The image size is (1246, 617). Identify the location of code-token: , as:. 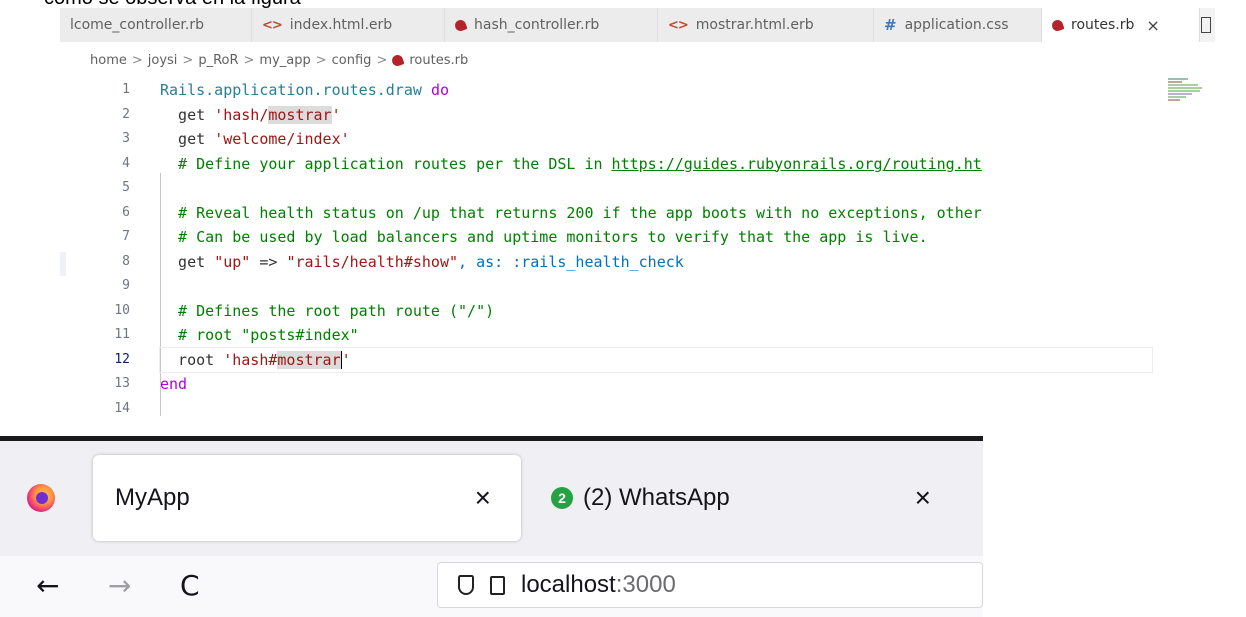
(485, 261).